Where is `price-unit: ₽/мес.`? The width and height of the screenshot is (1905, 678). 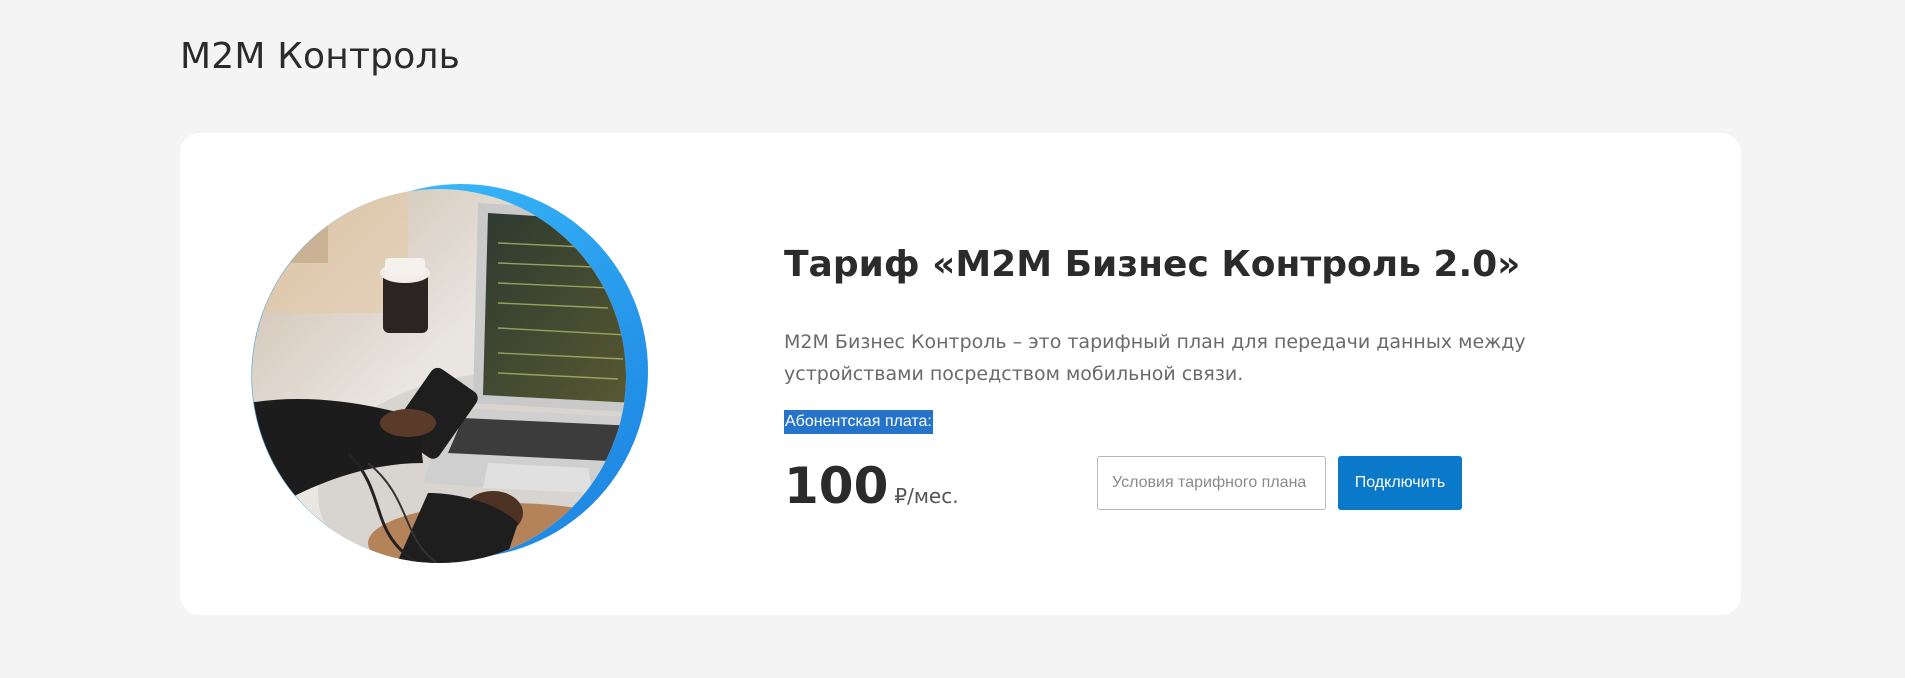
price-unit: ₽/мес. is located at coordinates (926, 496).